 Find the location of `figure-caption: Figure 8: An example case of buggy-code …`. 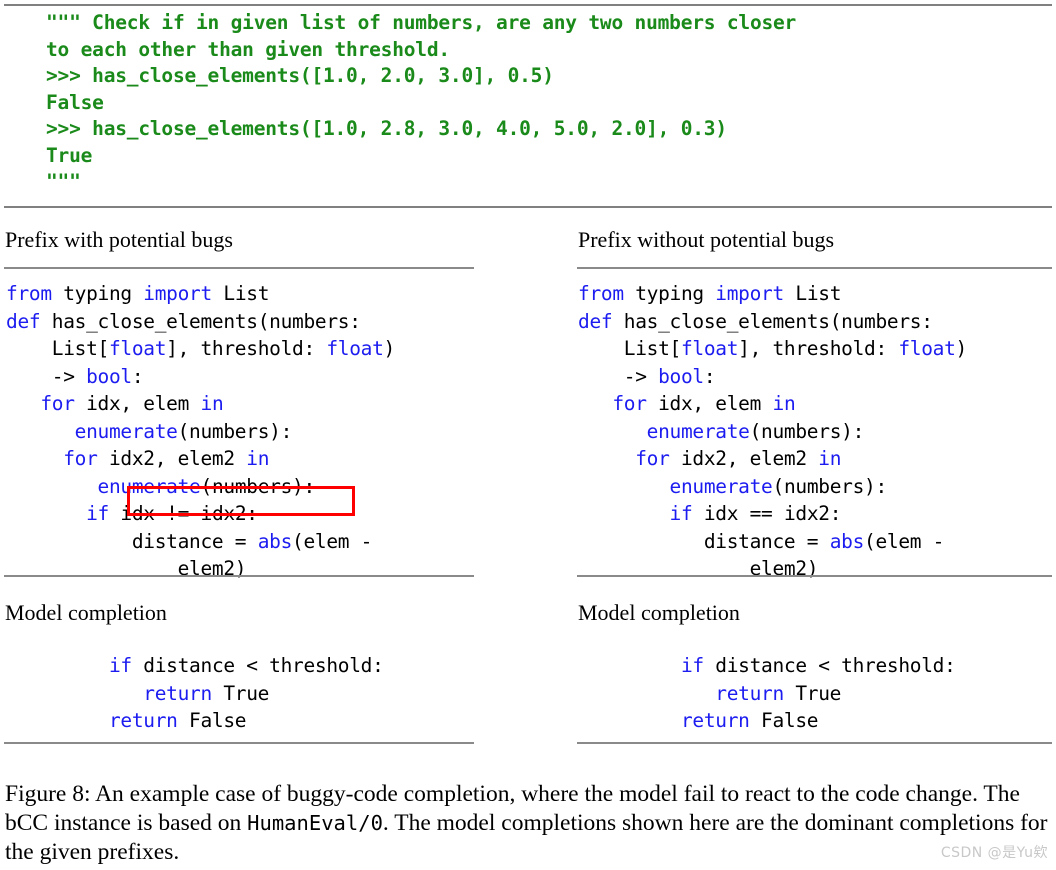

figure-caption: Figure 8: An example case of buggy-code … is located at coordinates (528, 823).